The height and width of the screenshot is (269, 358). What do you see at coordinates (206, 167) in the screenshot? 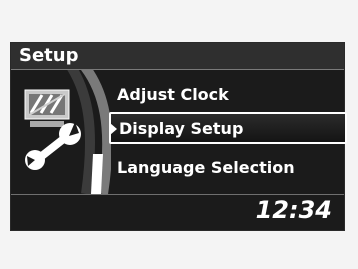
I see `menu-item-language-selection: Language Selection` at bounding box center [206, 167].